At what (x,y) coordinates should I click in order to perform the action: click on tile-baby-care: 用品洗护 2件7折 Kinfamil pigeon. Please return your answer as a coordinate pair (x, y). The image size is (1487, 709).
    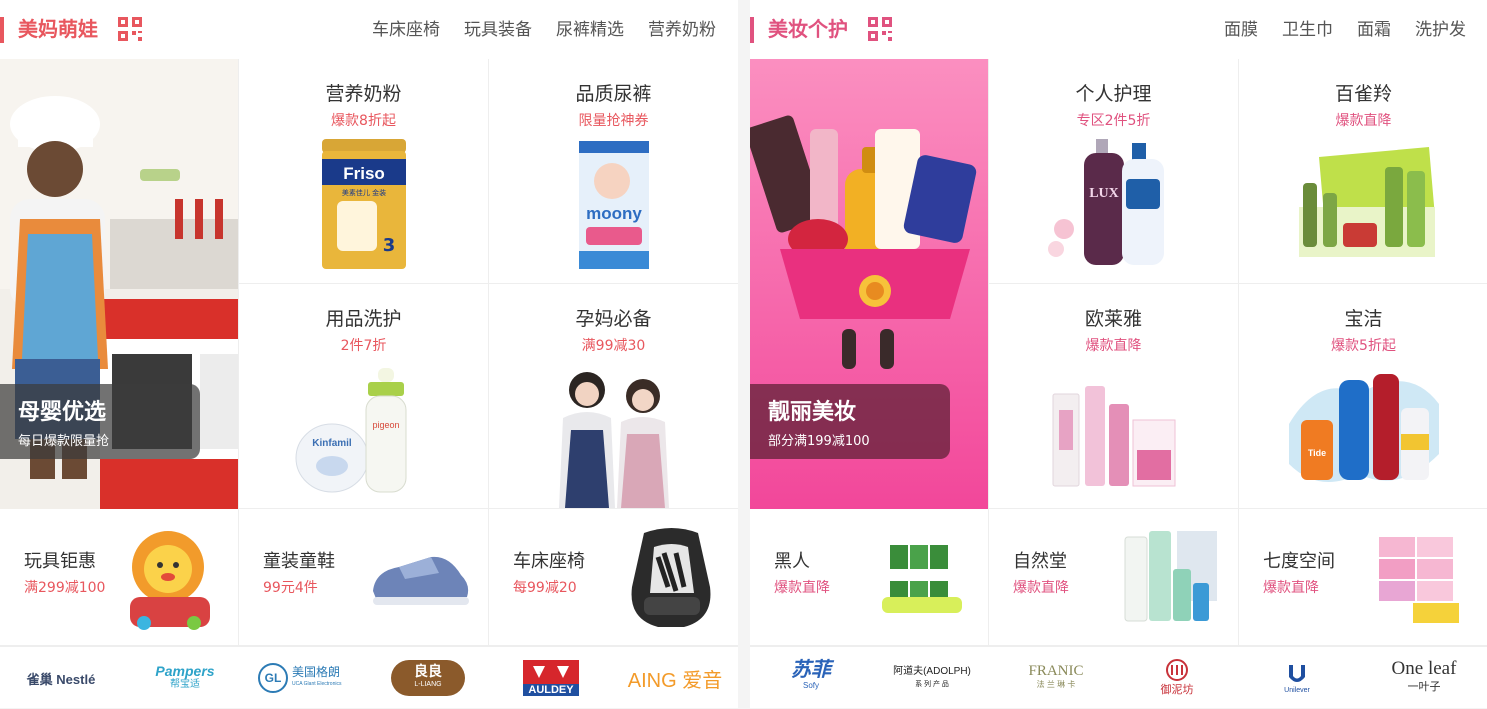
    Looking at the image, I should click on (363, 396).